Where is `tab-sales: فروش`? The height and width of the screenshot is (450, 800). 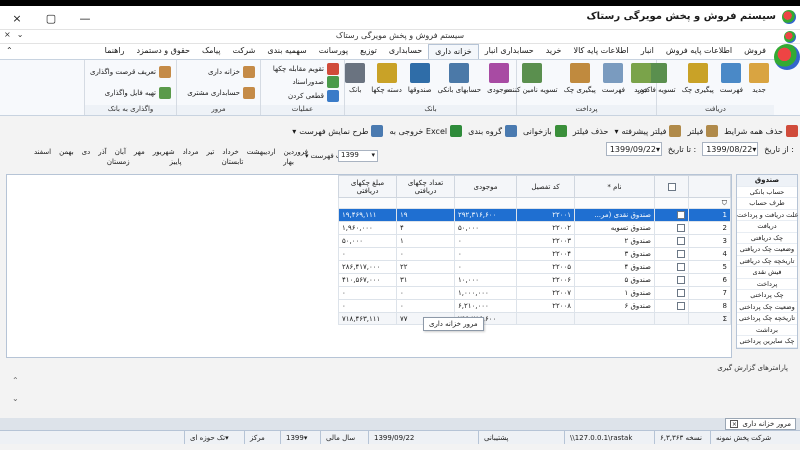 tab-sales: فروش is located at coordinates (755, 51).